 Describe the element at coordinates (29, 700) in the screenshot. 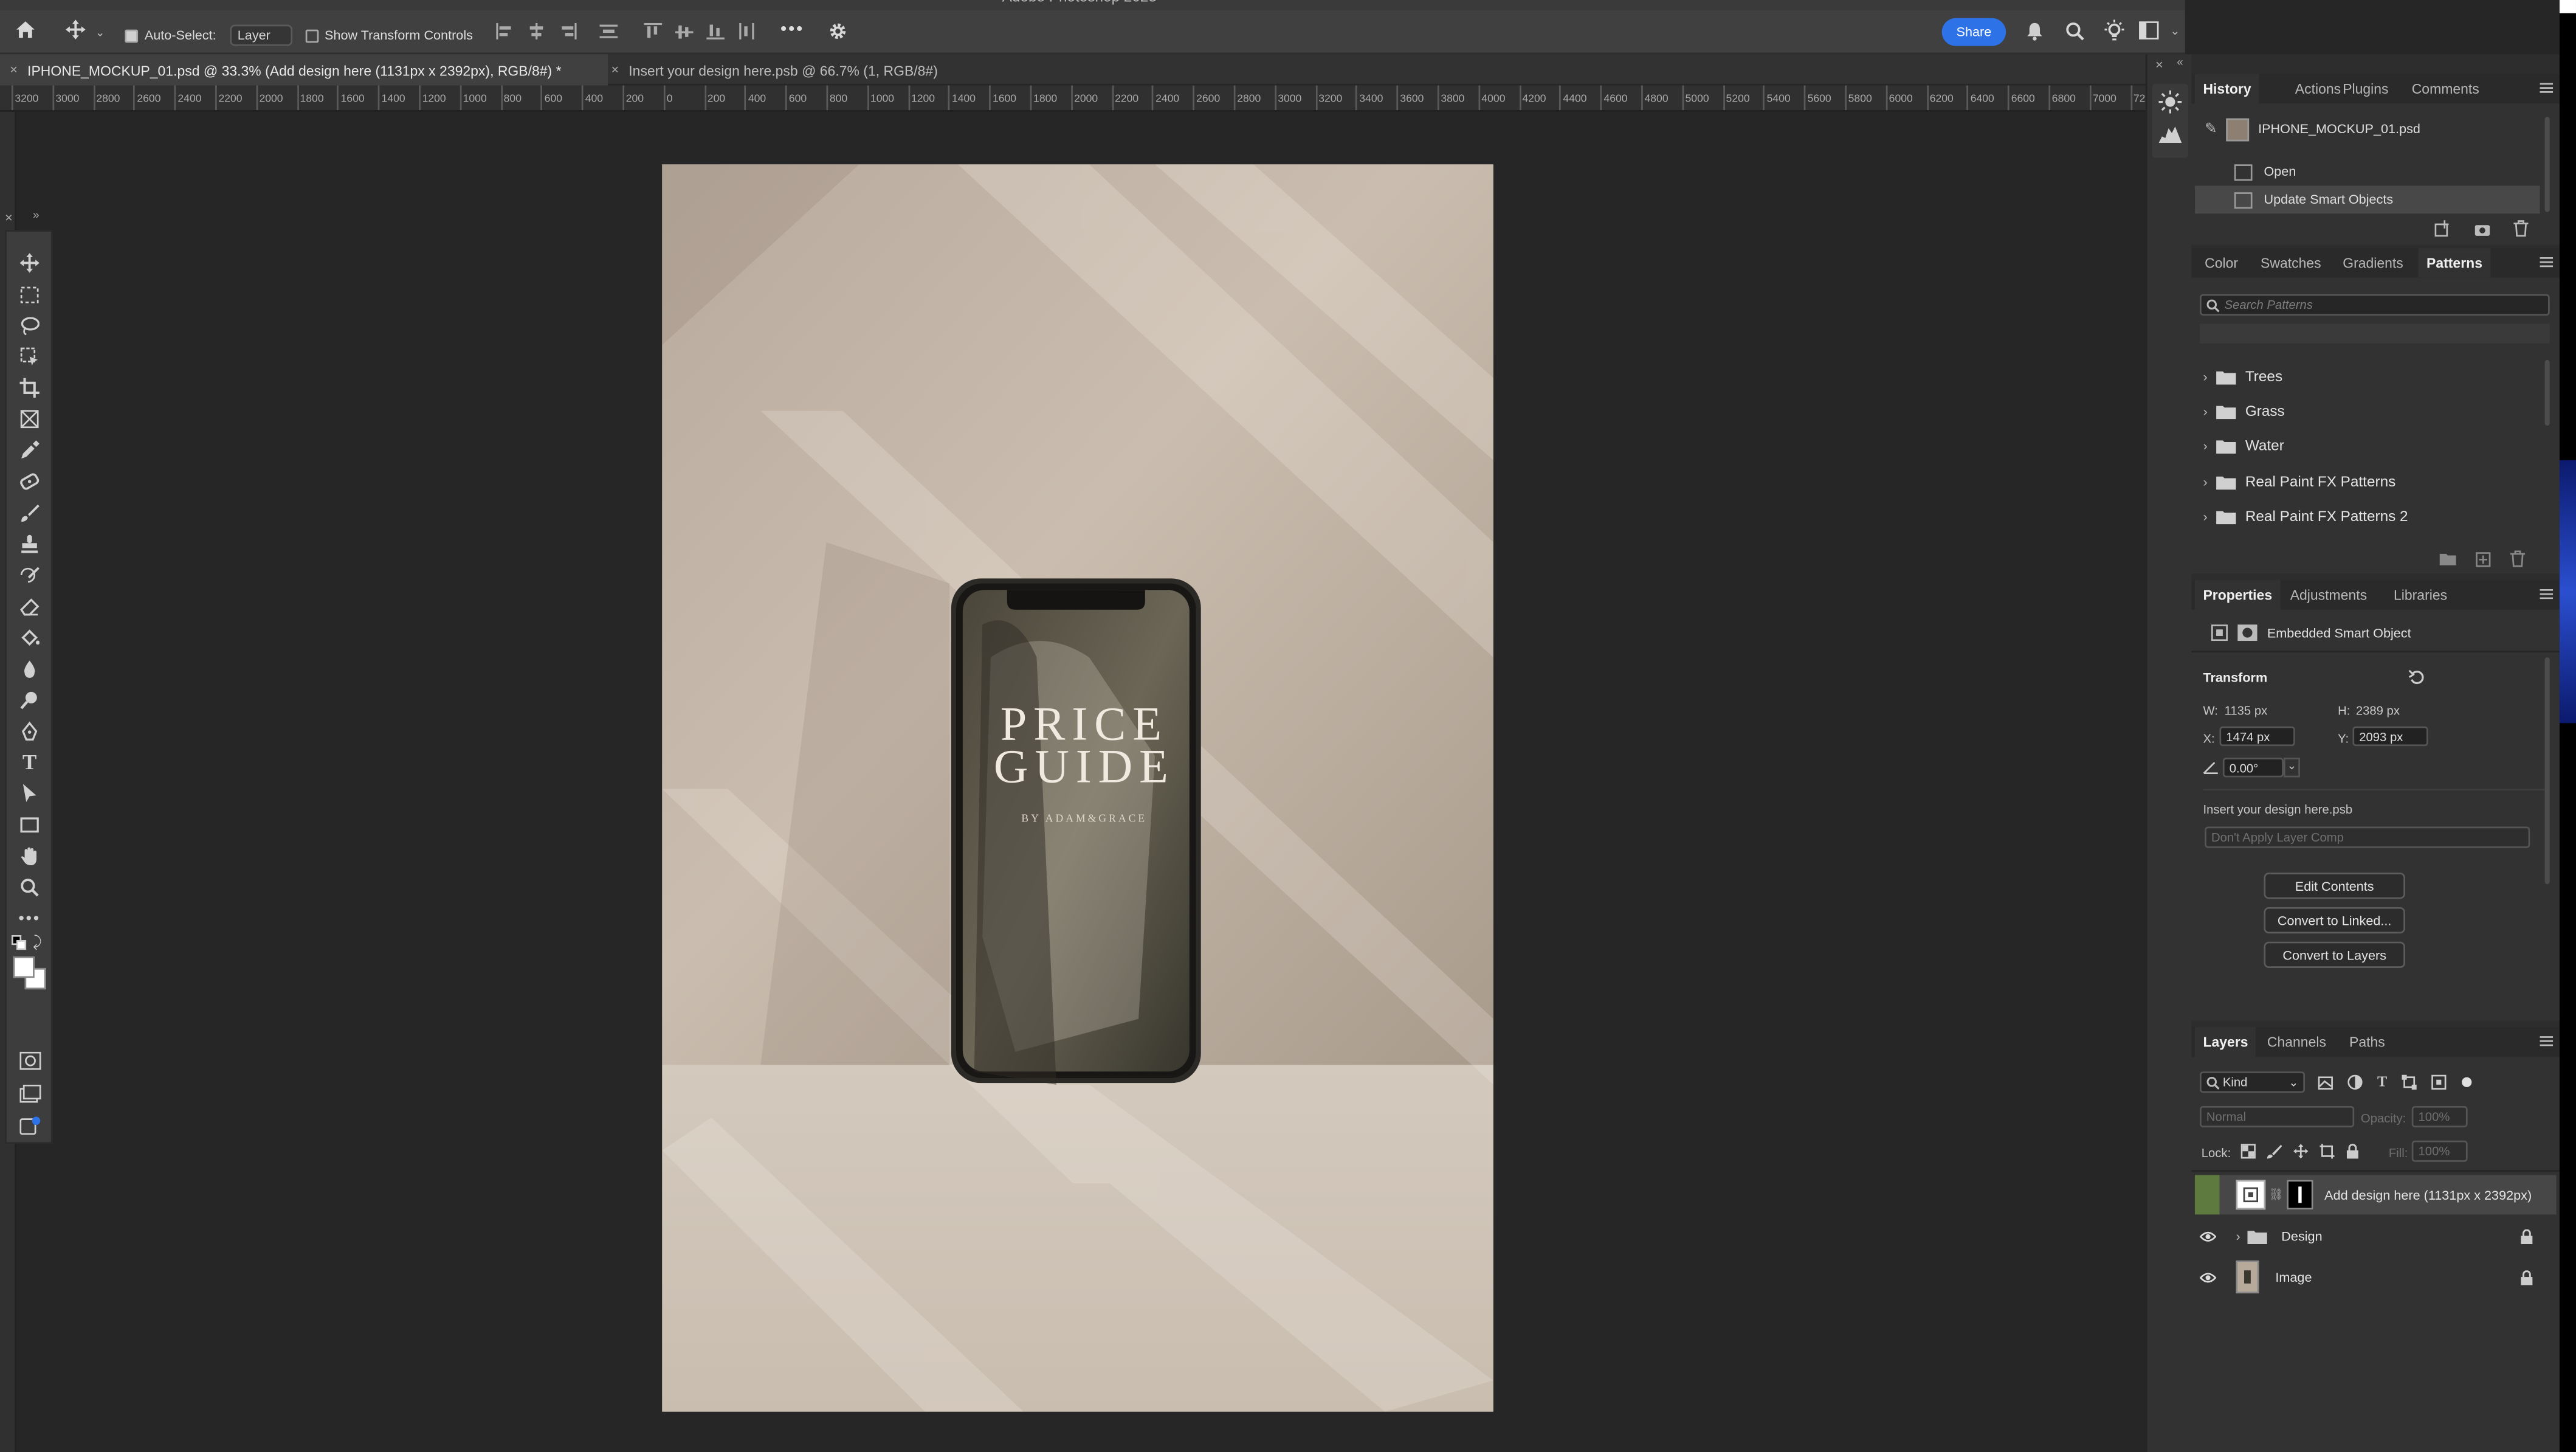

I see `dodge-icon` at that location.